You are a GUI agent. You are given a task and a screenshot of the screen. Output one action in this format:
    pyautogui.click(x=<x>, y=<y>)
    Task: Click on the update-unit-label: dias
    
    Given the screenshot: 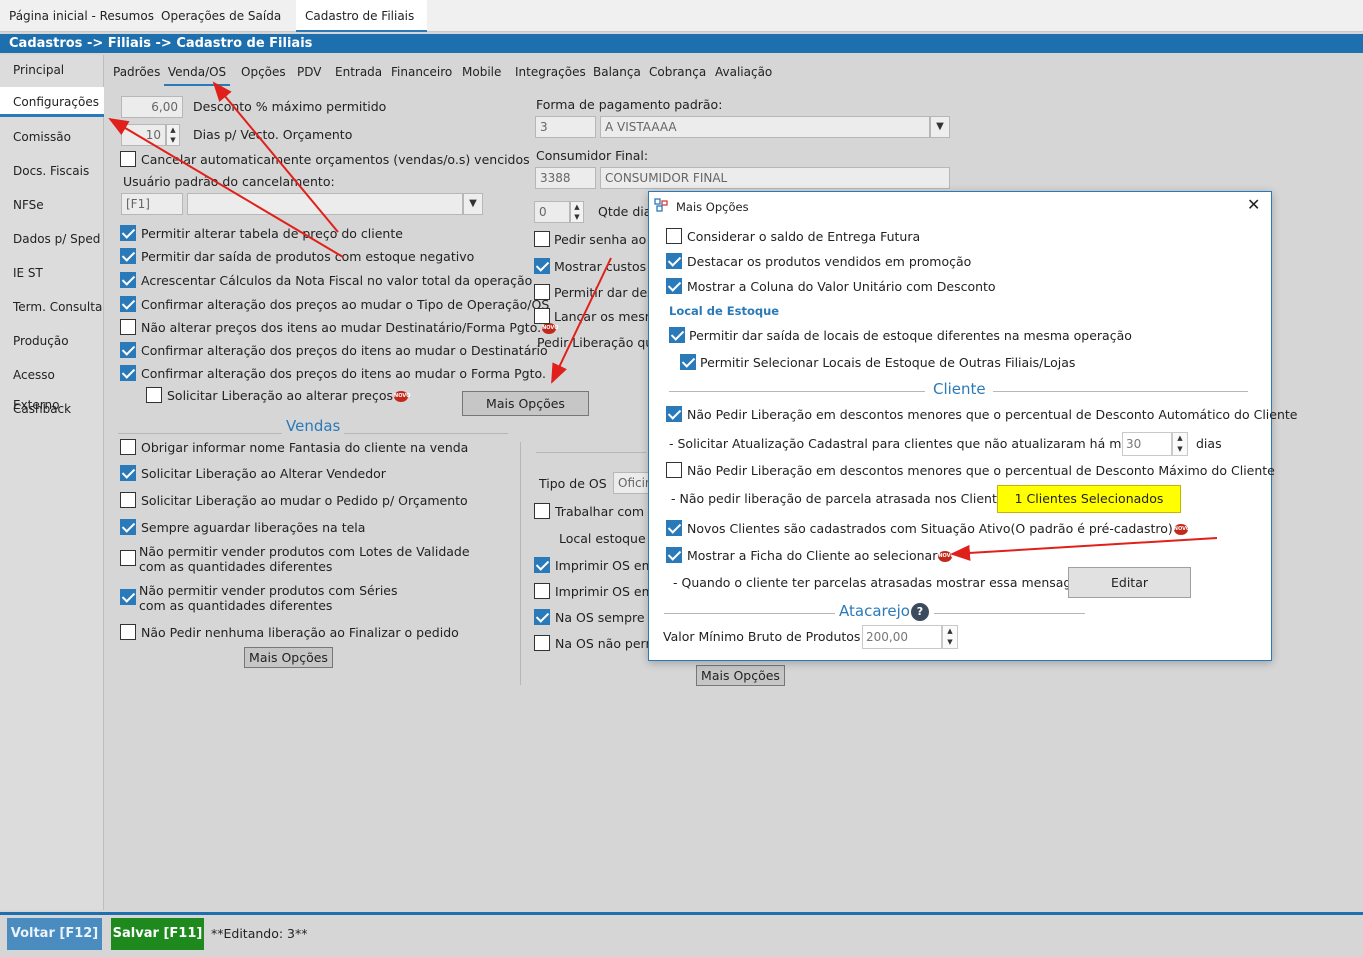 What is the action you would take?
    pyautogui.click(x=1209, y=443)
    